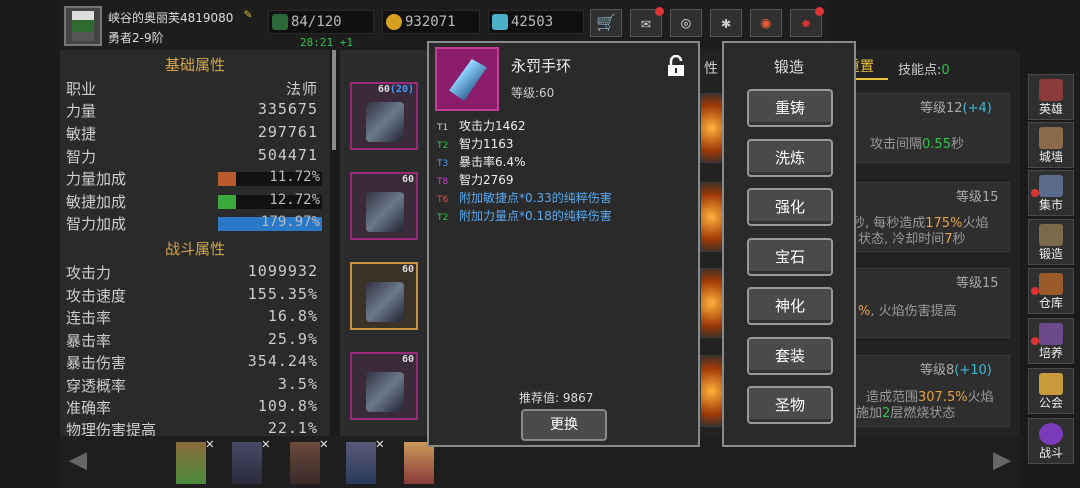  I want to click on item-stat-row: T3 暴击率6.4%, so click(481, 161).